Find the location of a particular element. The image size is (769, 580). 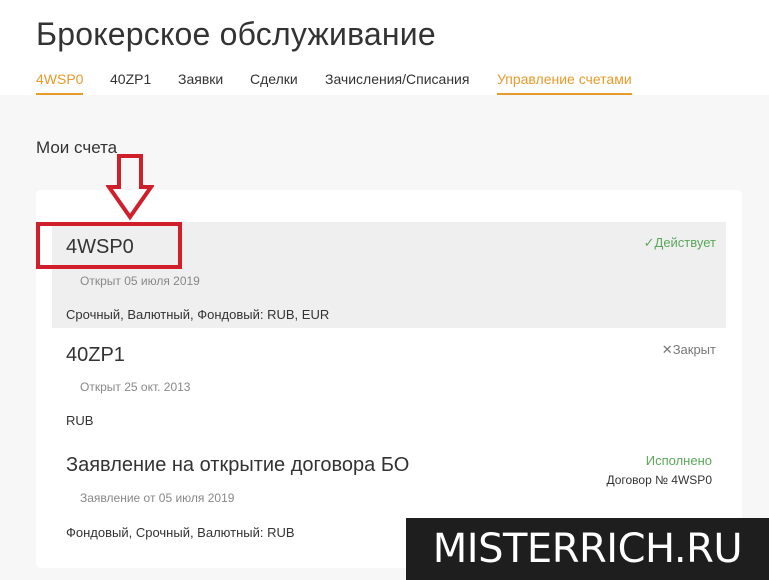

application-date: Заявление от 05 июля 2019 is located at coordinates (157, 498).